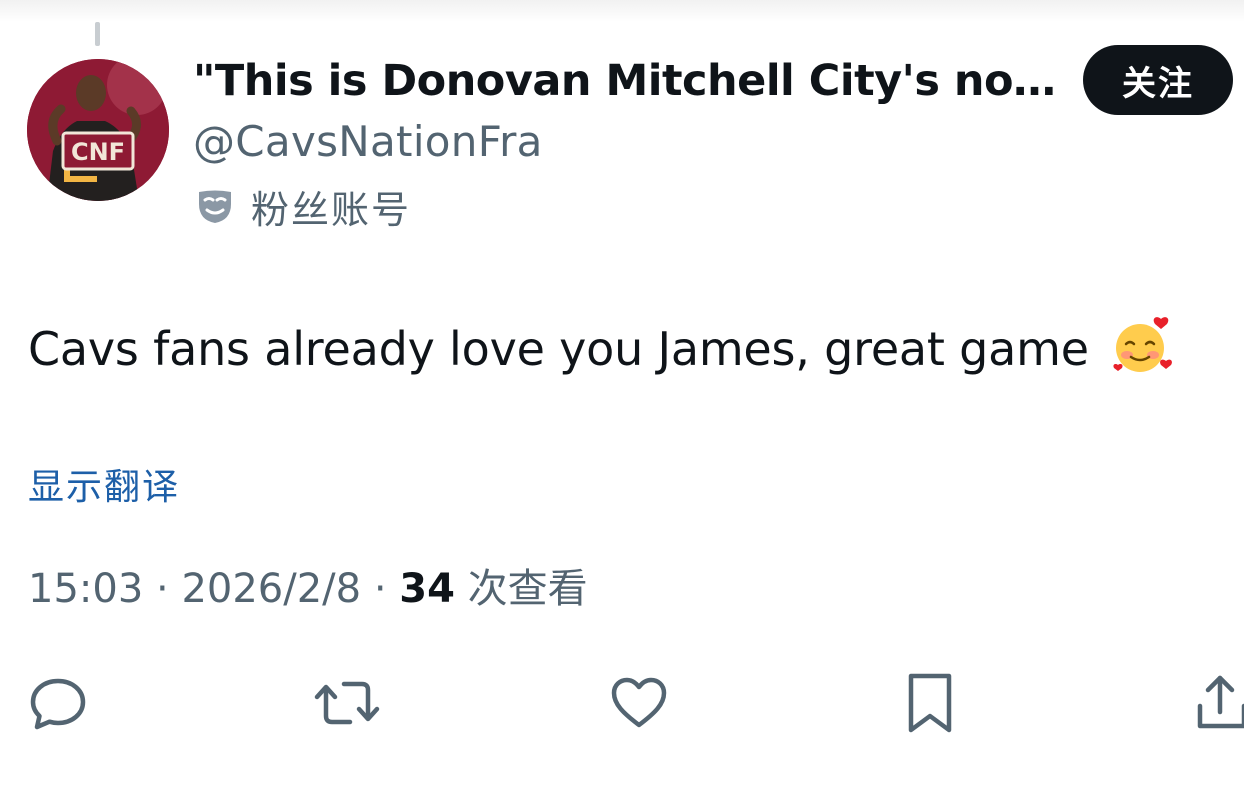  Describe the element at coordinates (98, 152) in the screenshot. I see `avatar-logo-text: CNF` at that location.